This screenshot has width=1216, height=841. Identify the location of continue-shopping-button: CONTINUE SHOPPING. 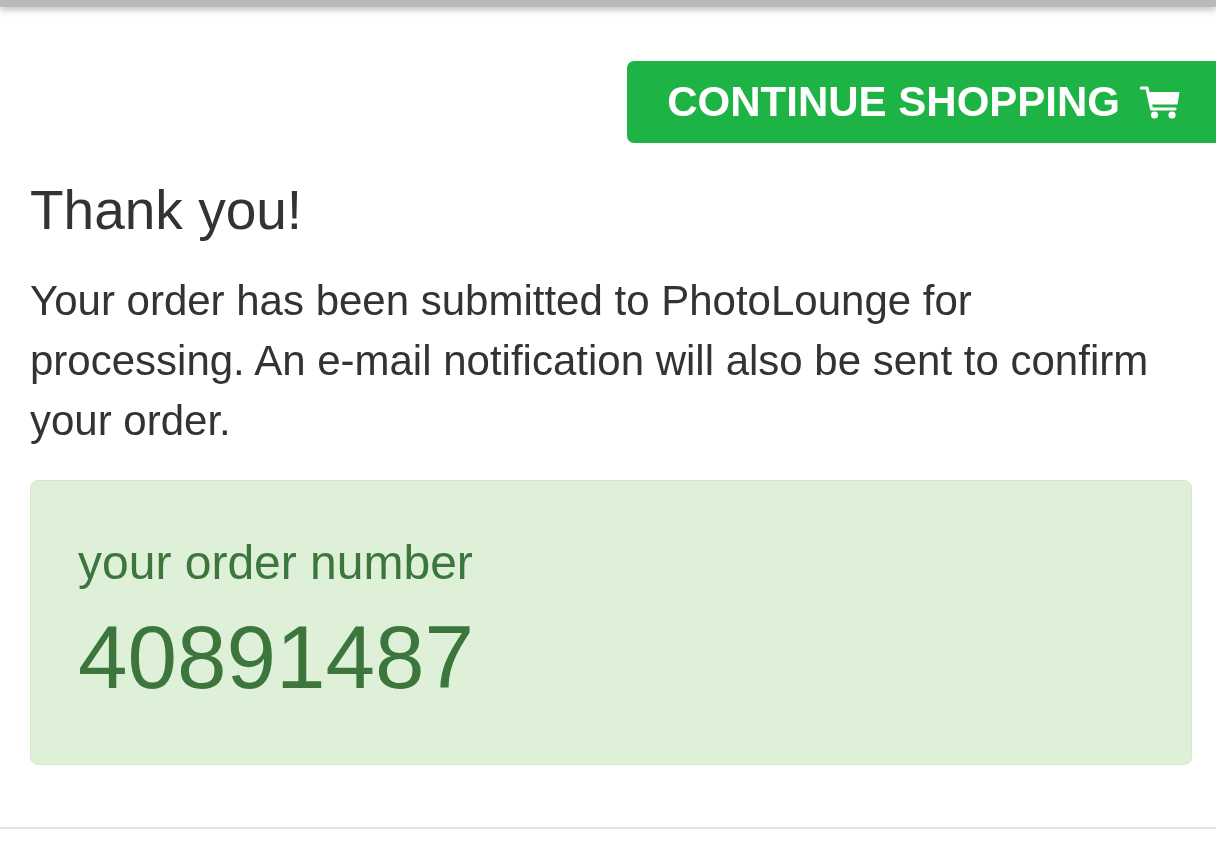
(921, 102).